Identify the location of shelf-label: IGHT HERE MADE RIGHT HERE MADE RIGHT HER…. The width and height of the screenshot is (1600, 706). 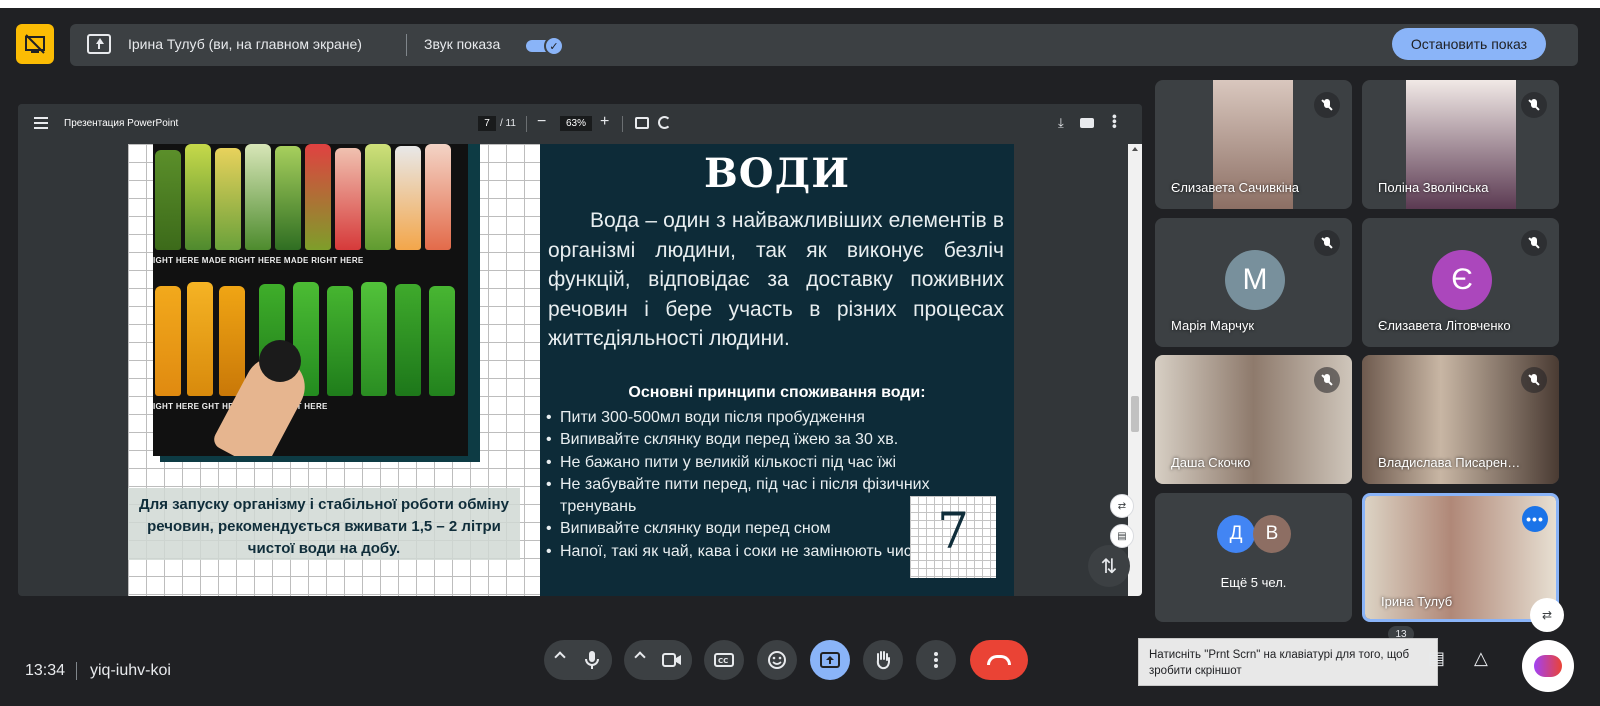
(310, 261).